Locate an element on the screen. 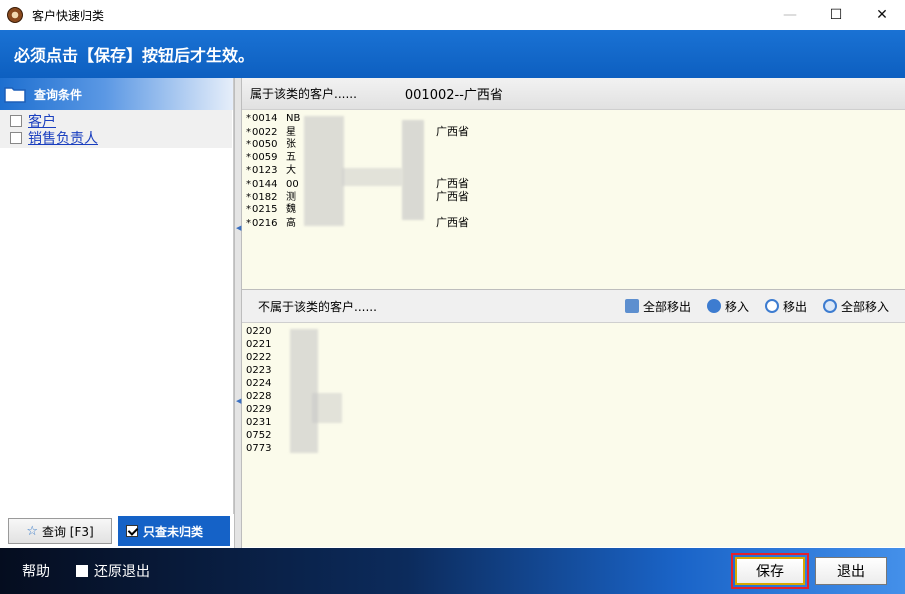  restore-exit-checkbox is located at coordinates (82, 571).